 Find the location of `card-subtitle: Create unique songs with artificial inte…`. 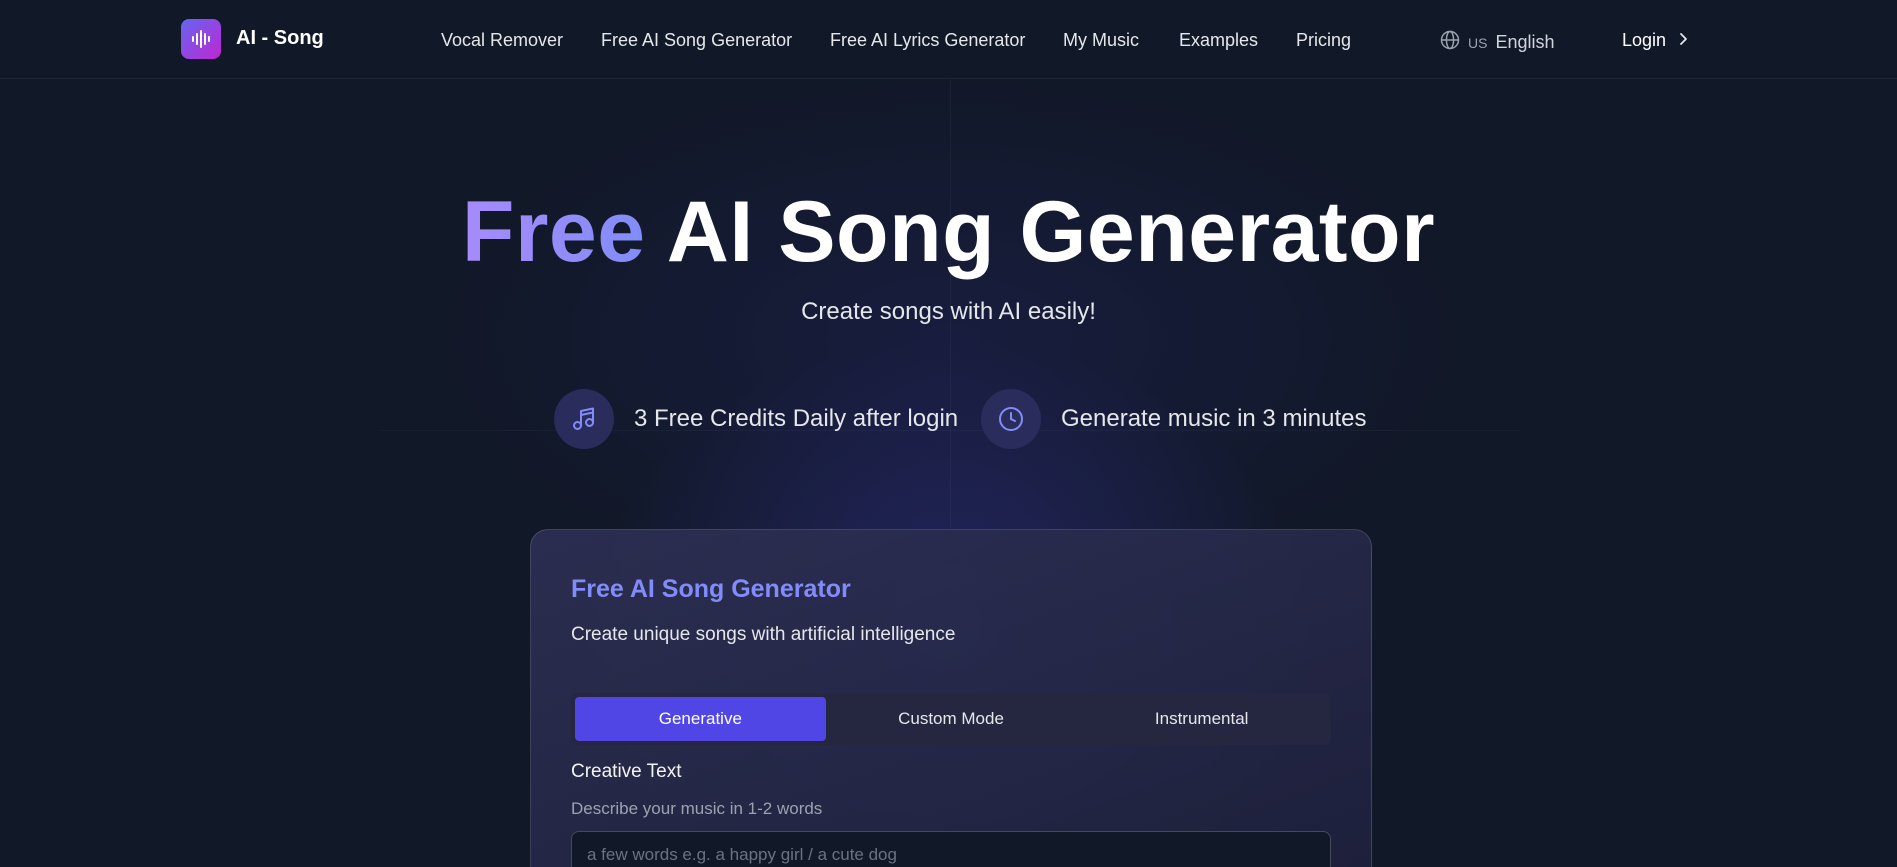

card-subtitle: Create unique songs with artificial inte… is located at coordinates (763, 634).